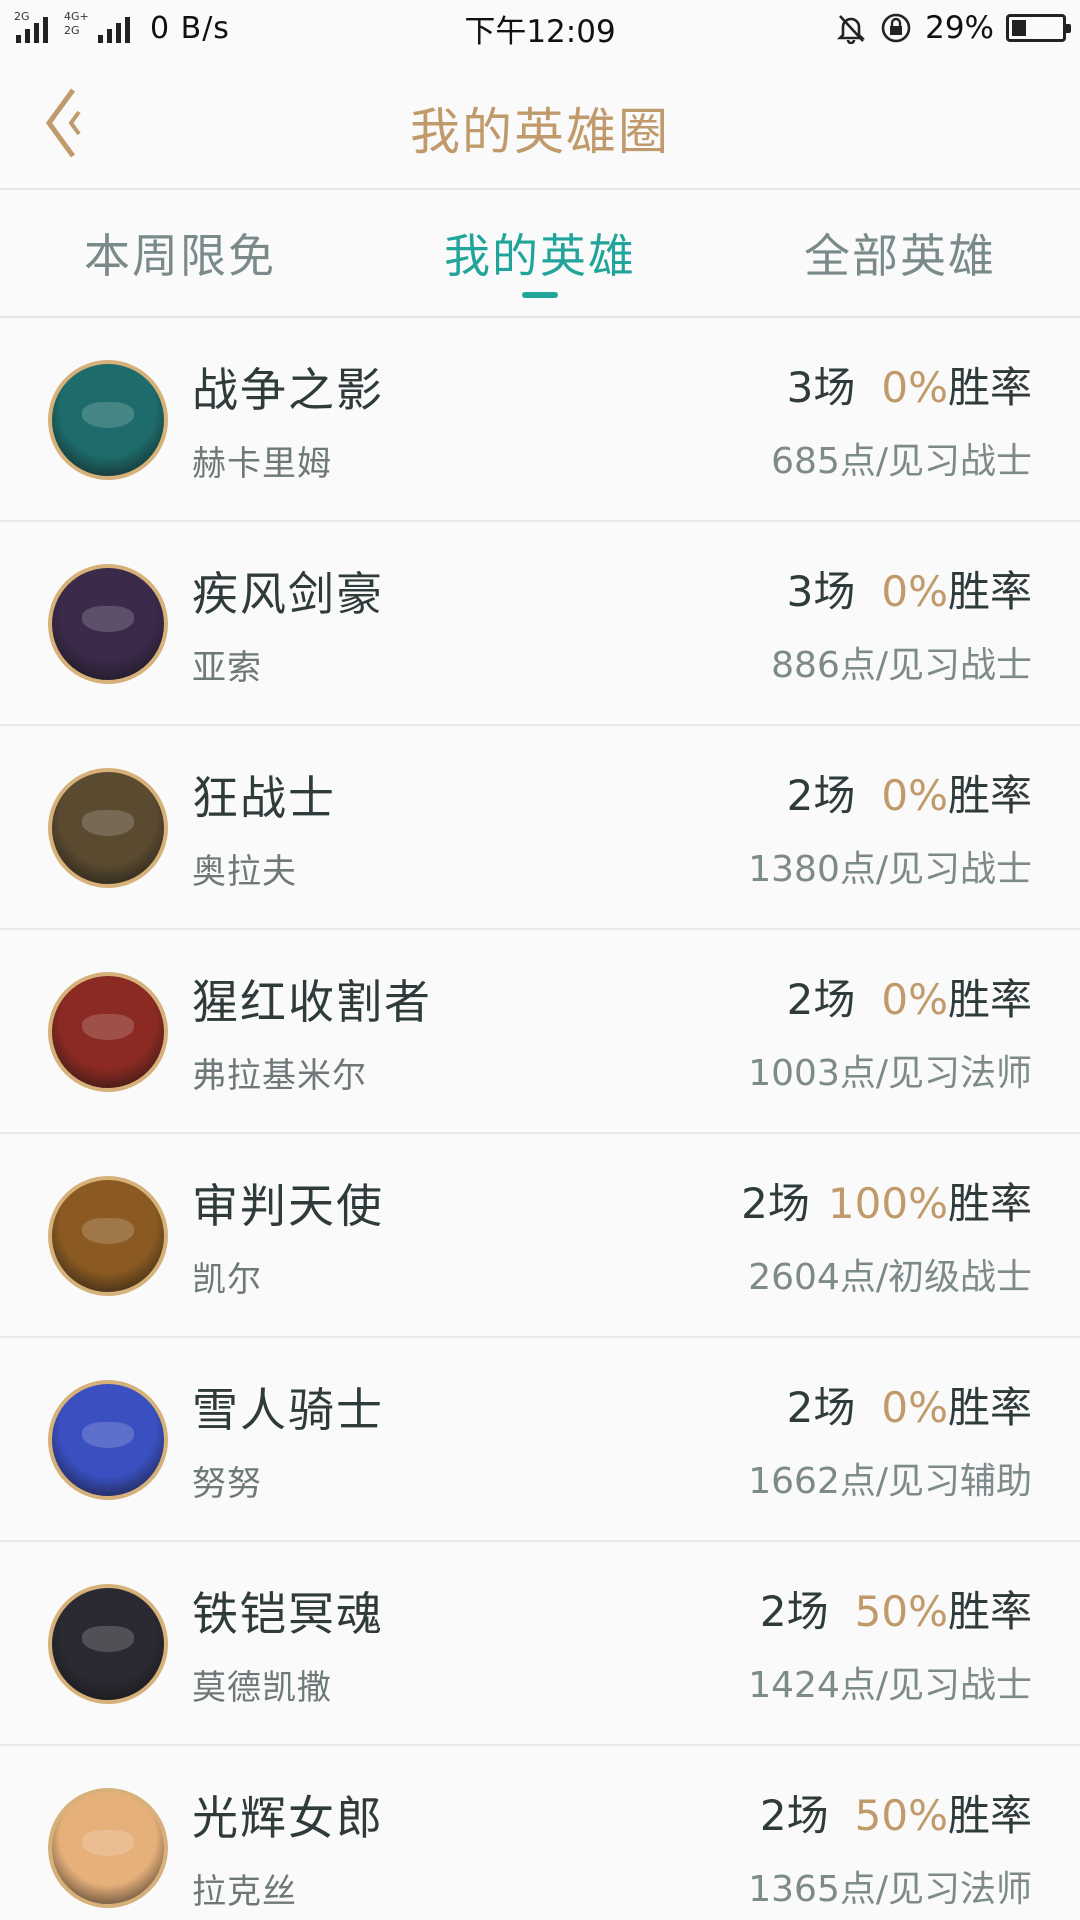  What do you see at coordinates (540, 1833) in the screenshot?
I see `list-item: 光辉女郎 拉克丝 2场 50%胜率 1365点/见习法师` at bounding box center [540, 1833].